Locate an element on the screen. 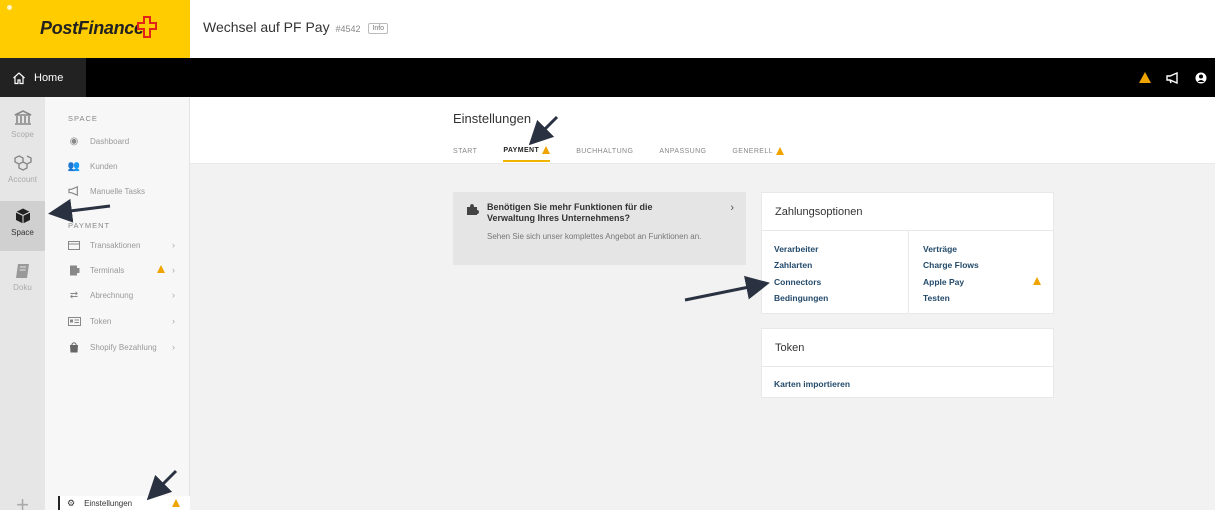  warning-nav-button is located at coordinates (1145, 77).